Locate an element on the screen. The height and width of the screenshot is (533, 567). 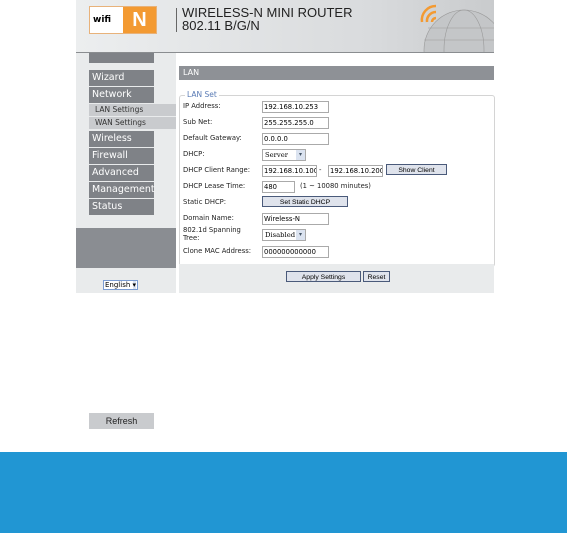
stp-value: Disabled is located at coordinates (280, 235).